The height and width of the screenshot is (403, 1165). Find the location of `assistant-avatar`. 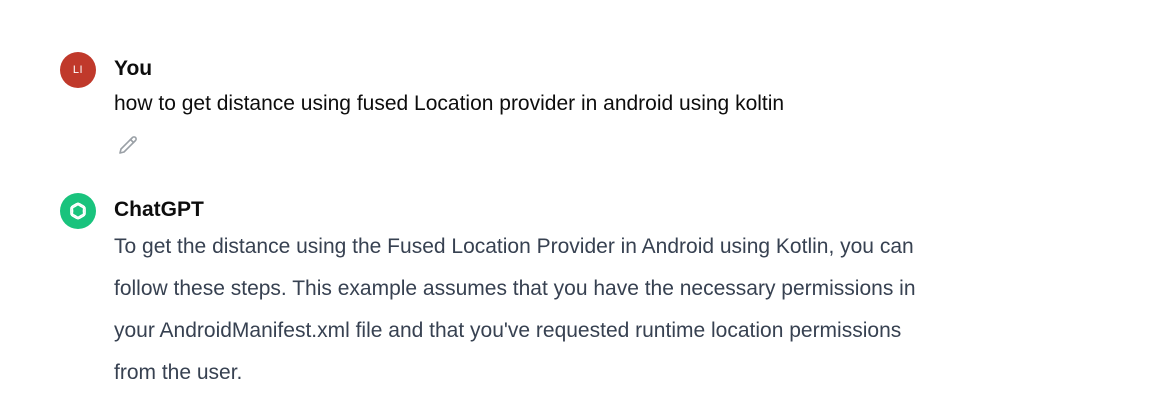

assistant-avatar is located at coordinates (78, 211).